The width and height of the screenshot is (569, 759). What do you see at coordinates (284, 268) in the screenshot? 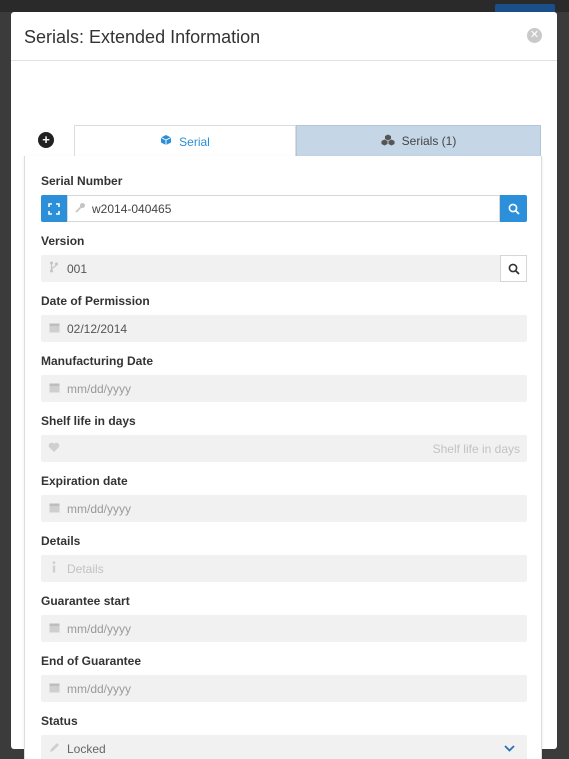
I see `version-field: 001` at bounding box center [284, 268].